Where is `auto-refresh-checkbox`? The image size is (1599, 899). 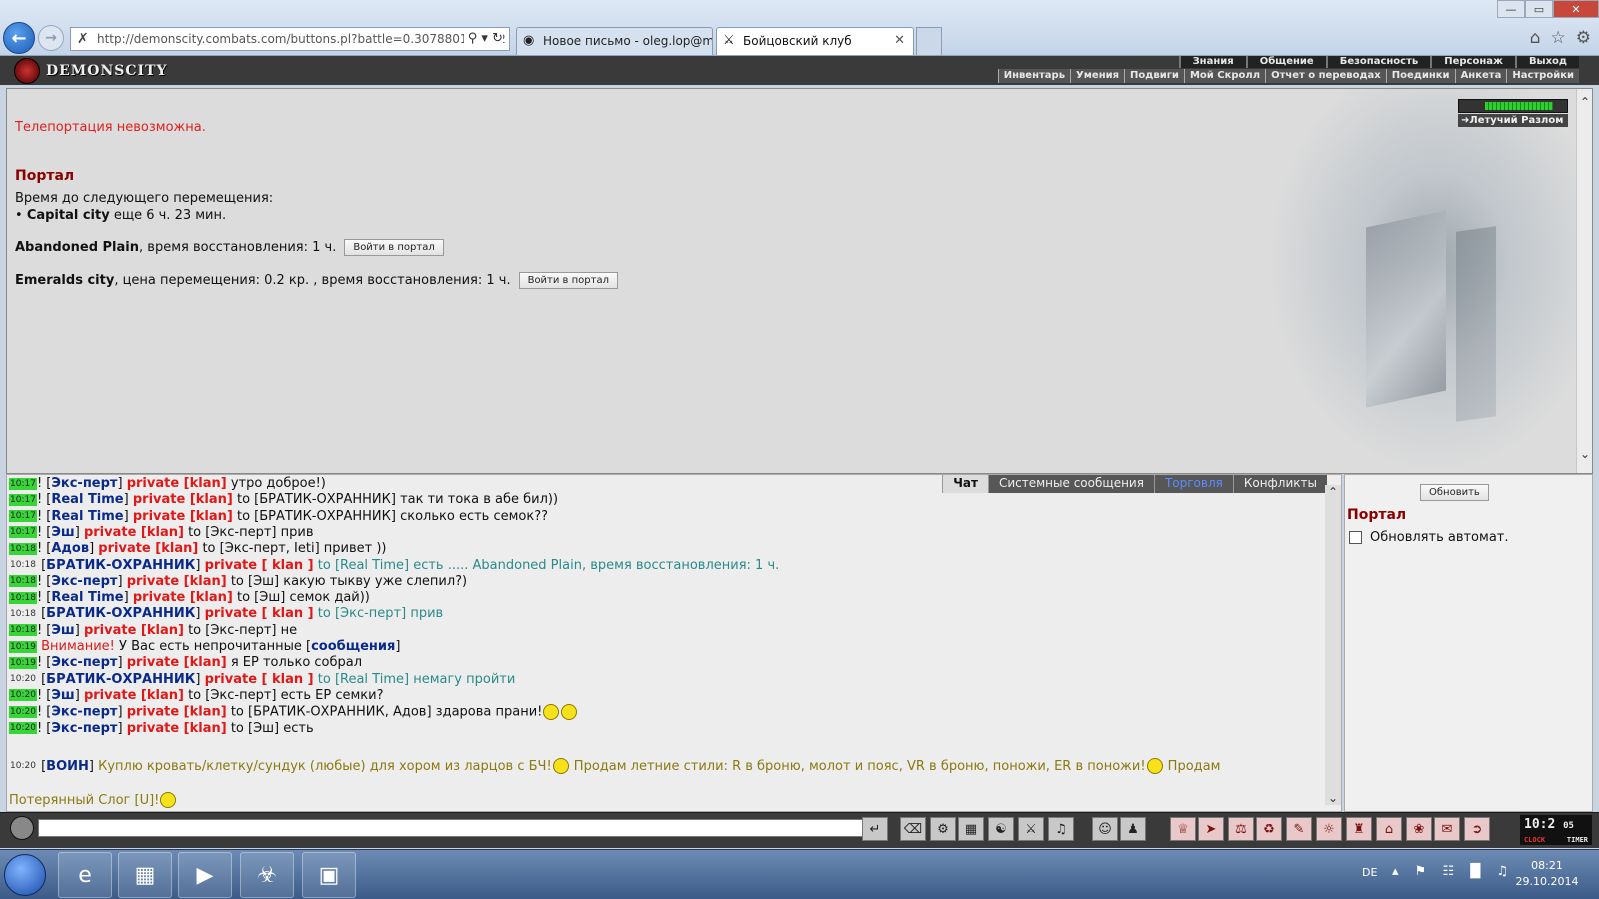
auto-refresh-checkbox is located at coordinates (1355, 537).